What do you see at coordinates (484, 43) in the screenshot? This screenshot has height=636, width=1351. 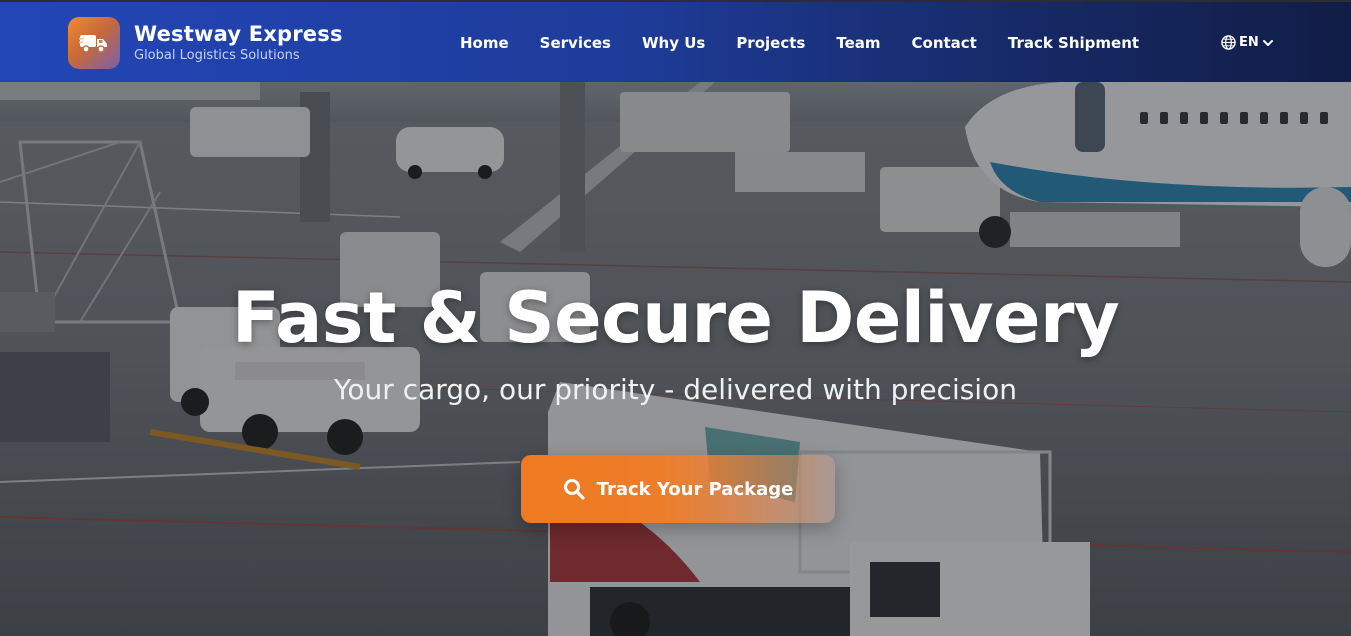 I see `nav-link-home: Home` at bounding box center [484, 43].